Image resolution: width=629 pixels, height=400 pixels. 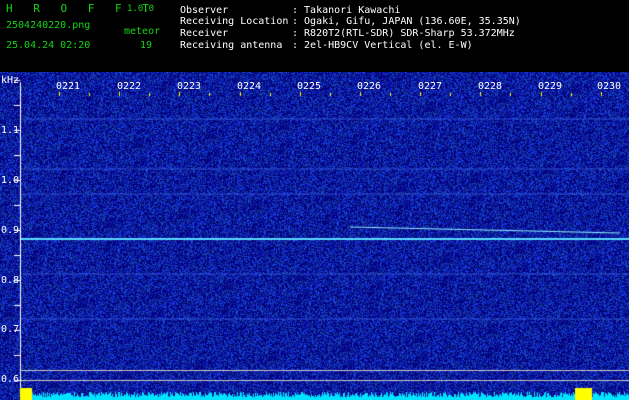 I want to click on app-version: 1.0.0, so click(x=141, y=9).